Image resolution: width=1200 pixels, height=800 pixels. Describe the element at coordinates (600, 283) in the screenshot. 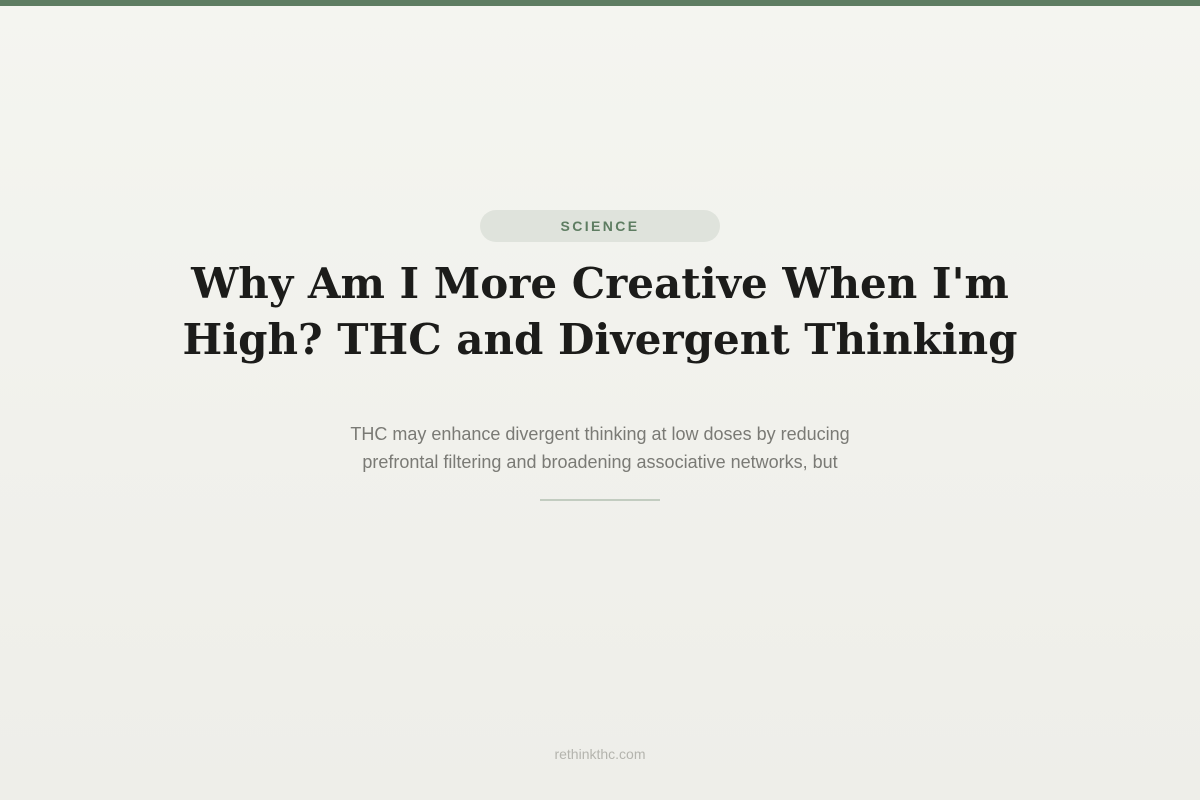

I see `article-title-line-1: Why Am I More Creative When I'm` at that location.